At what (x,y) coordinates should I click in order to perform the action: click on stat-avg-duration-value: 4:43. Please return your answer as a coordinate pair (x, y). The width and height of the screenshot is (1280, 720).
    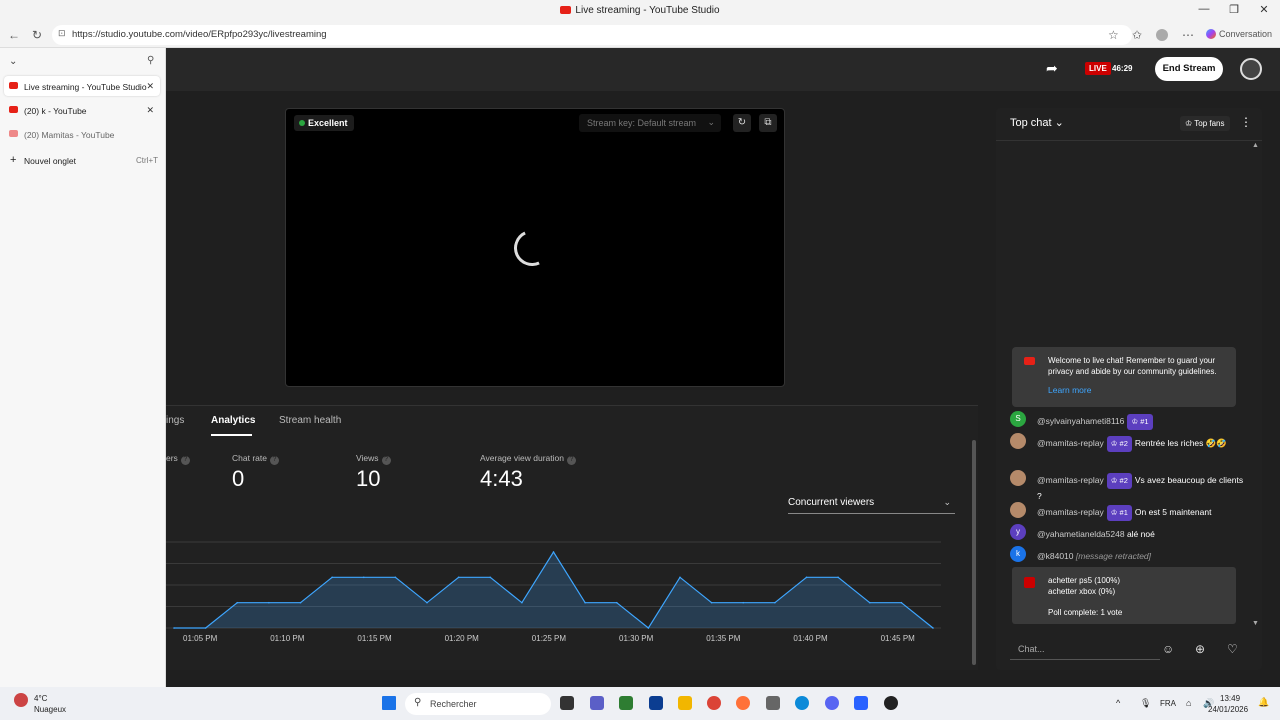
    Looking at the image, I should click on (501, 478).